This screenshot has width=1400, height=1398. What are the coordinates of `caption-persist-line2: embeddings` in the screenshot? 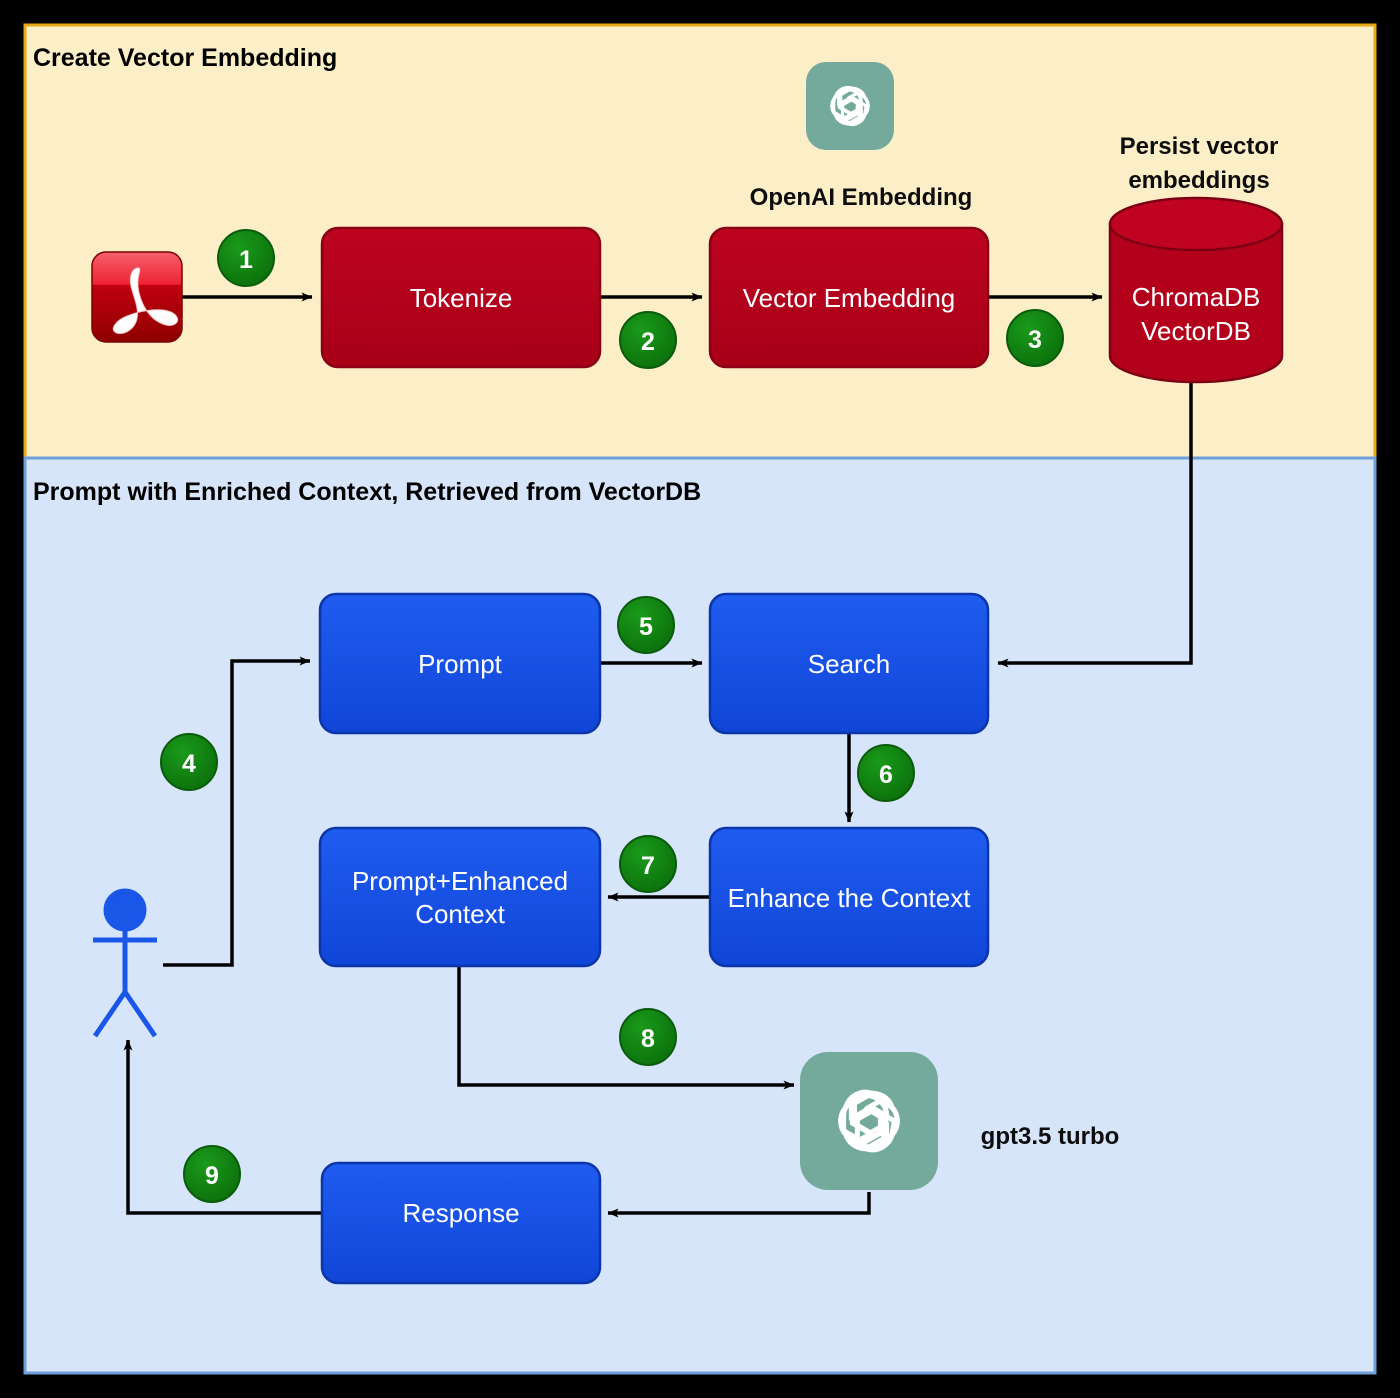 It's located at (1198, 180).